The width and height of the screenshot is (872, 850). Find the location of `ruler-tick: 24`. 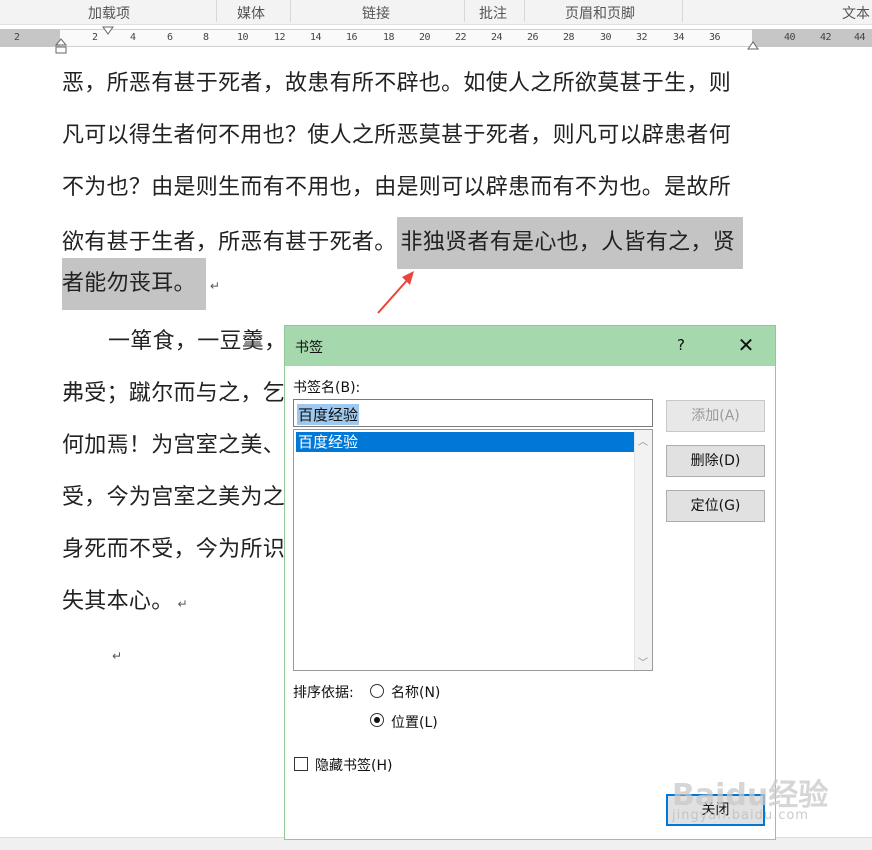

ruler-tick: 24 is located at coordinates (497, 37).